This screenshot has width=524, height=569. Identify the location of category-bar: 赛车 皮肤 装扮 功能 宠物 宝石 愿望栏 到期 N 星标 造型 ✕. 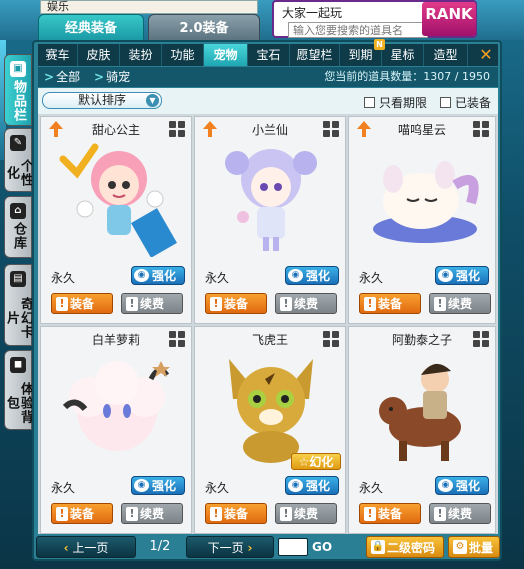
(268, 52).